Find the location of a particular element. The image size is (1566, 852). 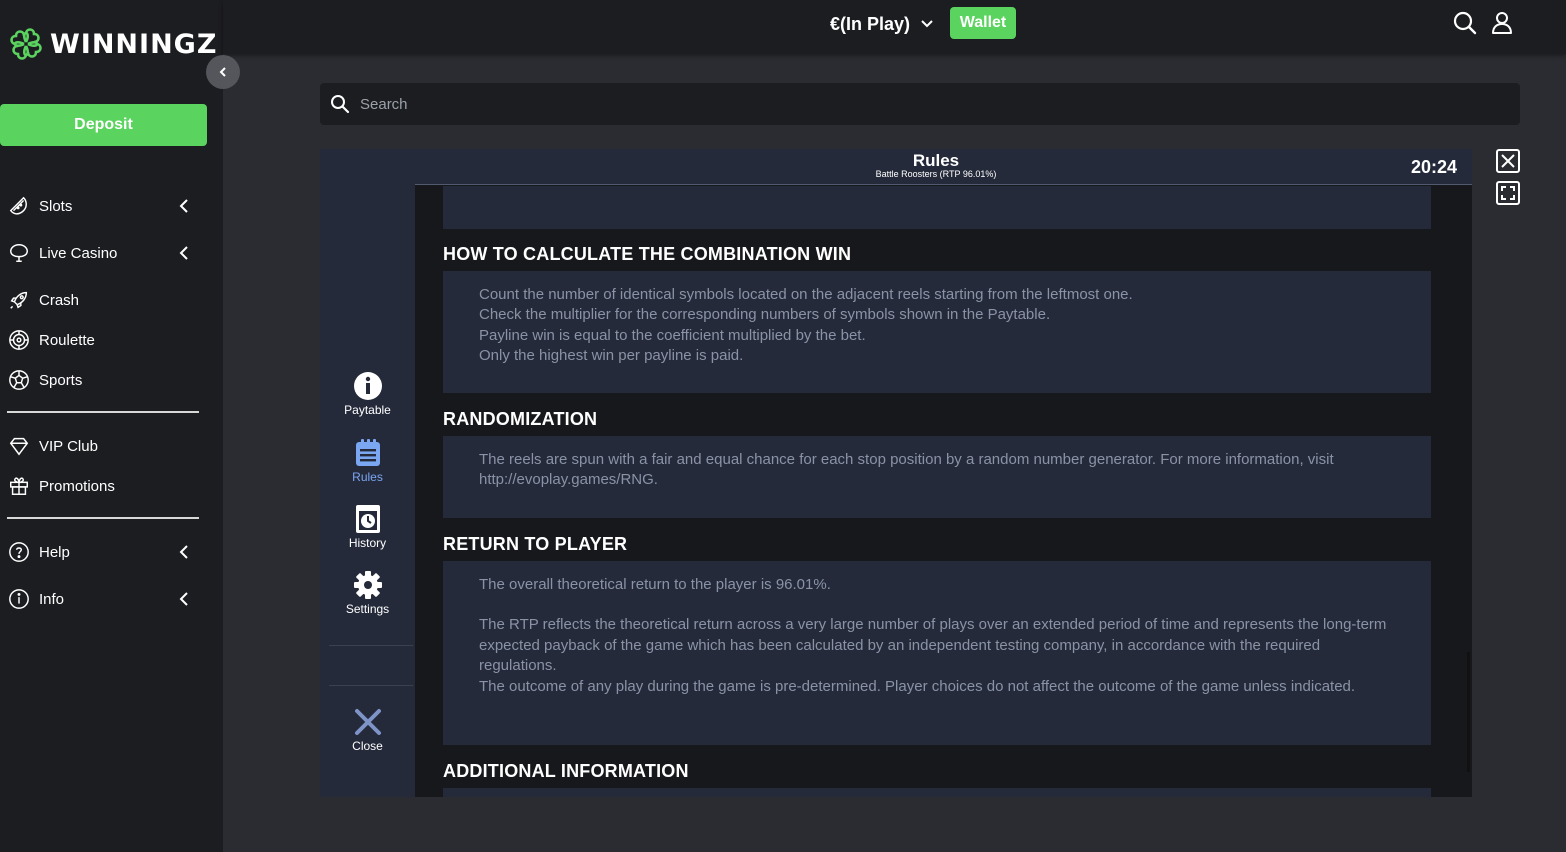

history-clock-icon is located at coordinates (367, 519).